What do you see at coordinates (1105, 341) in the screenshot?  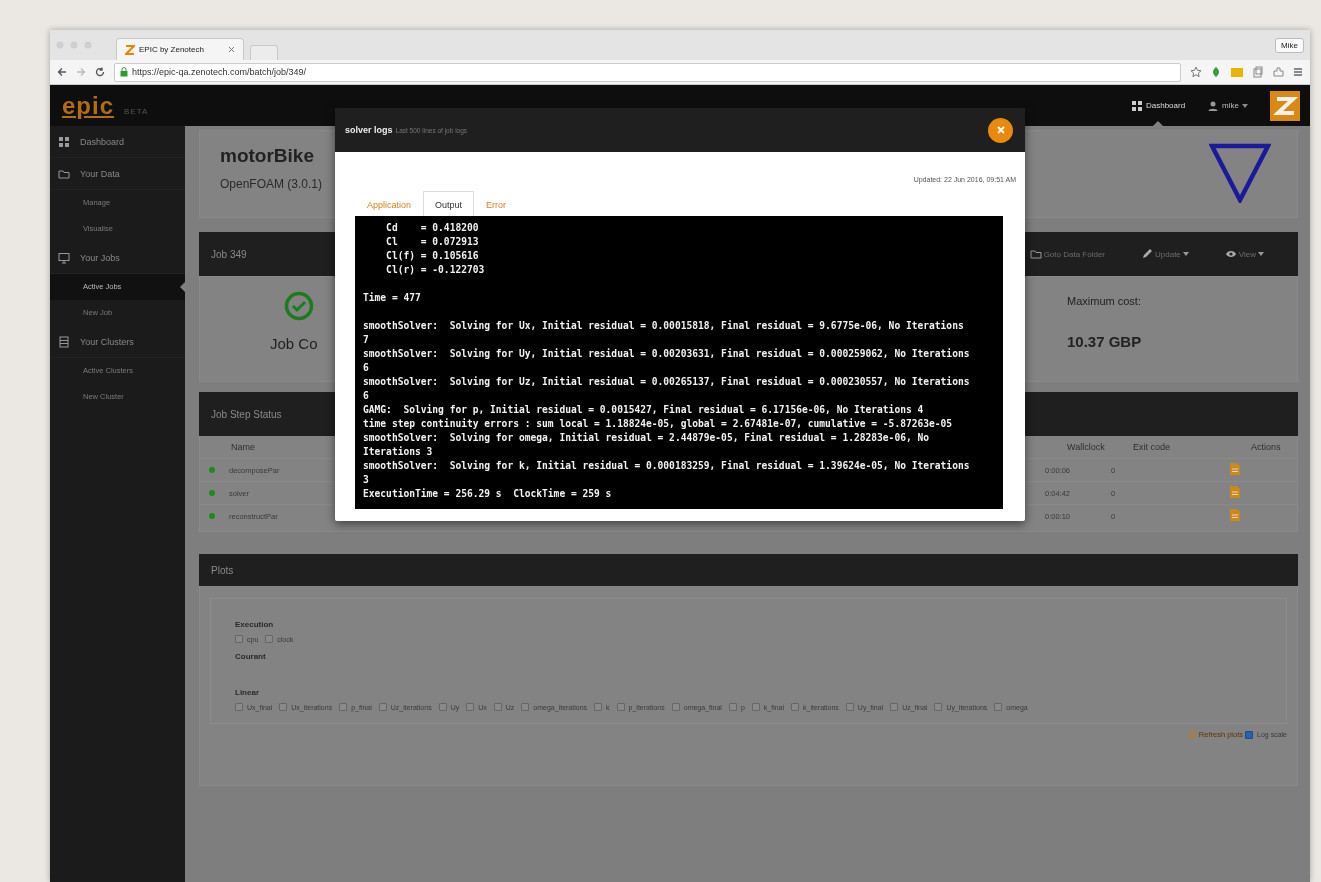 I see `cost-value: 10.37 GBP` at bounding box center [1105, 341].